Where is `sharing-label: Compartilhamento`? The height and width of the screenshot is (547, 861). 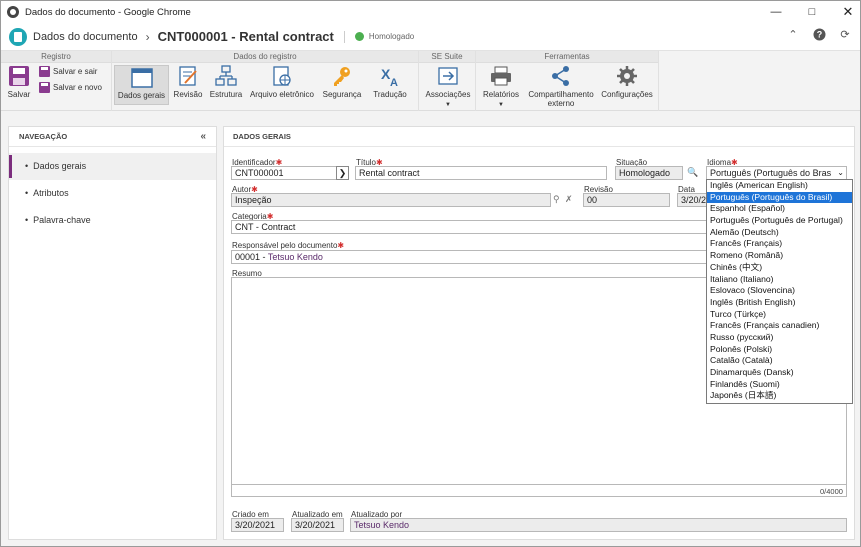
sharing-label: Compartilhamento is located at coordinates (561, 94).